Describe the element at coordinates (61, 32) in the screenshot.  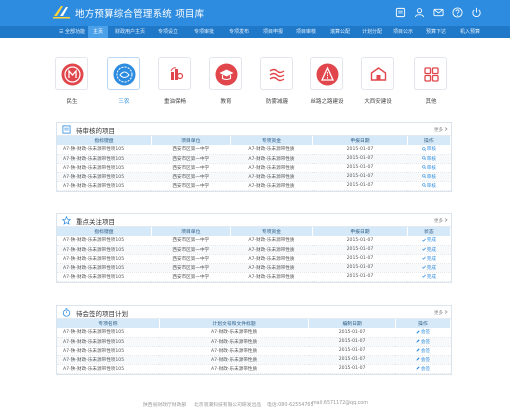
I see `menu-icon: ☰` at that location.